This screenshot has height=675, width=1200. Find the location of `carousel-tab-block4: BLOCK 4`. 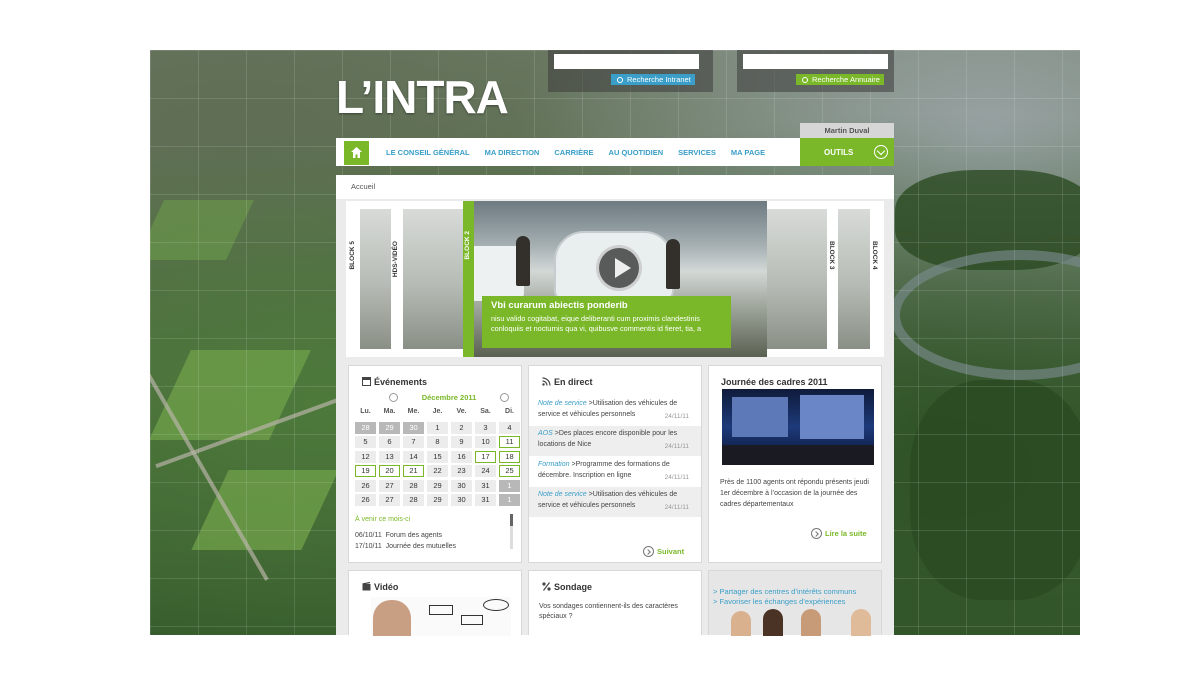

carousel-tab-block4: BLOCK 4 is located at coordinates (876, 276).